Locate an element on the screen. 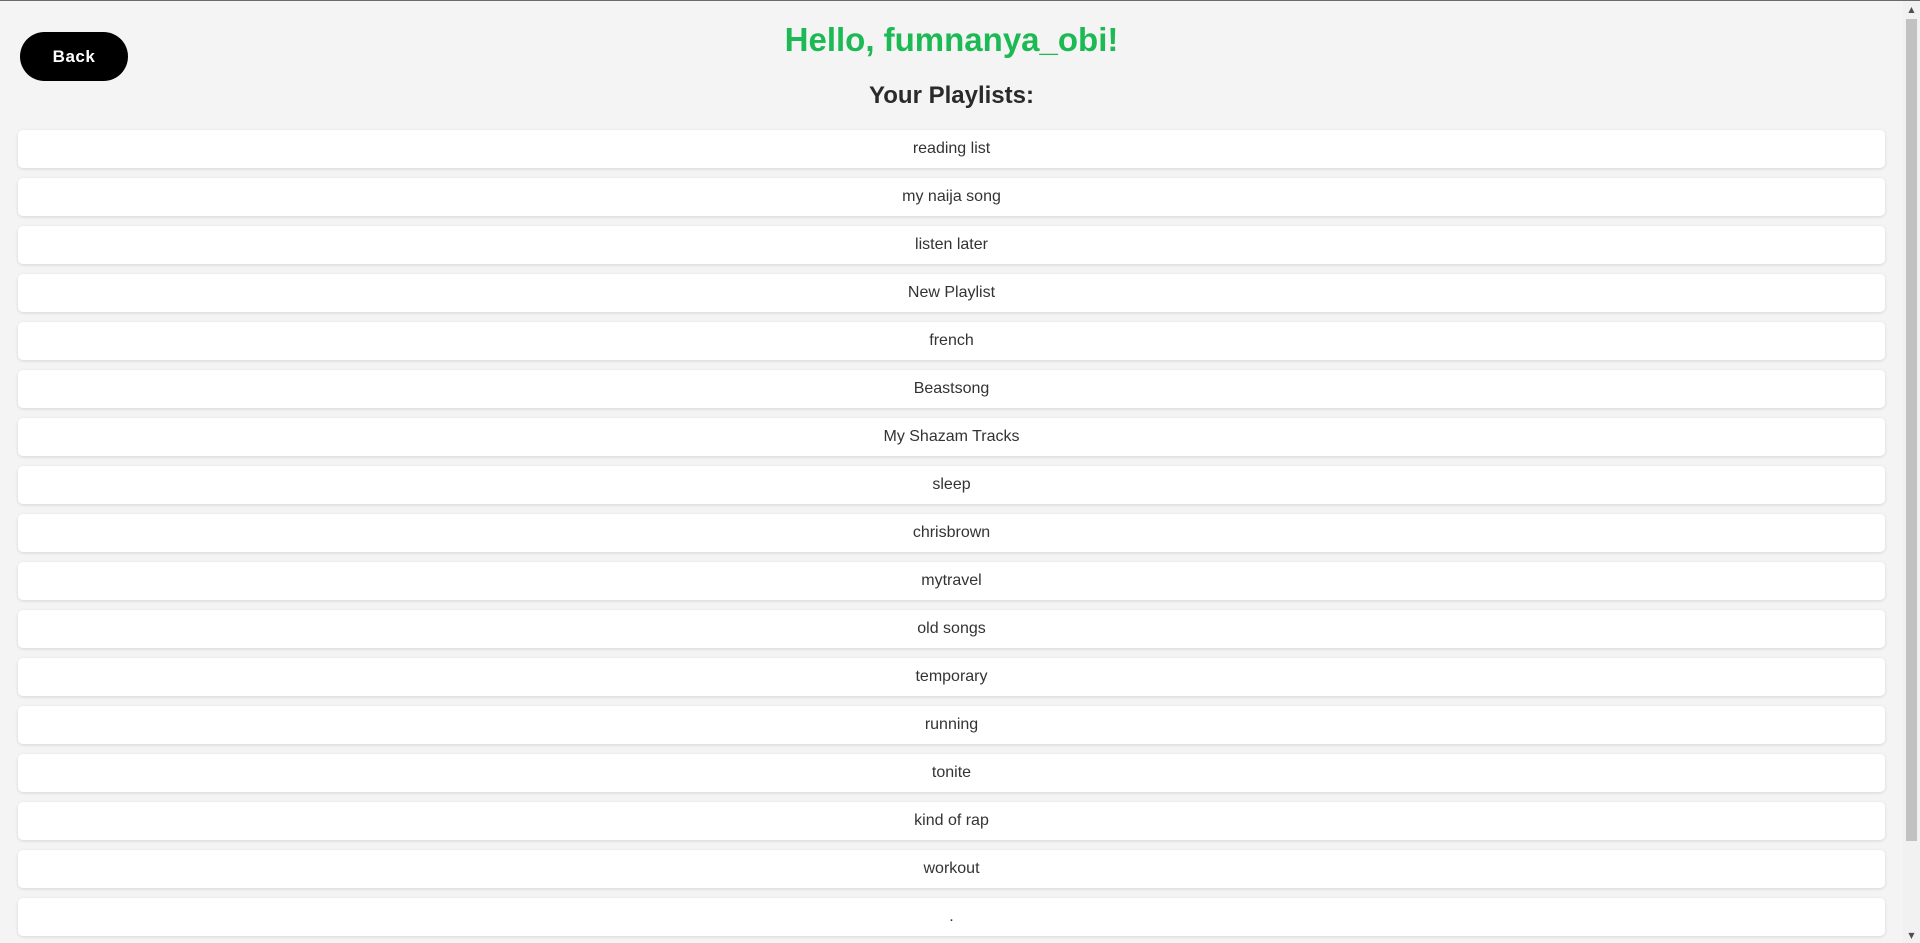  playlist-item: reading list is located at coordinates (951, 149).